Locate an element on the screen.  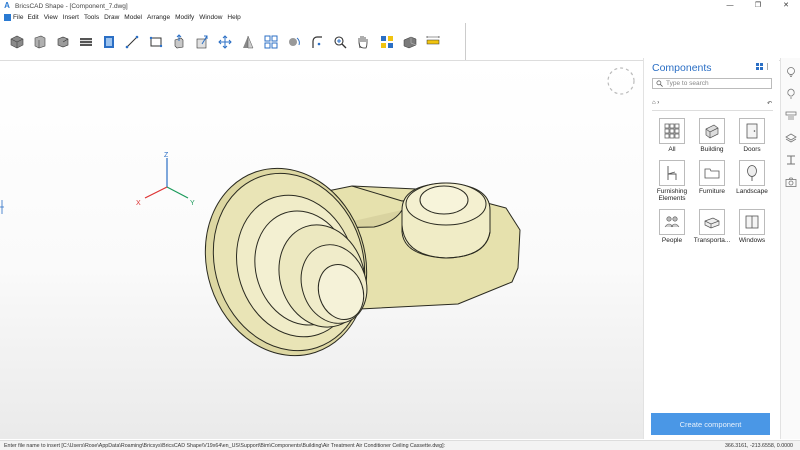
menu-window: Window is located at coordinates (210, 17).